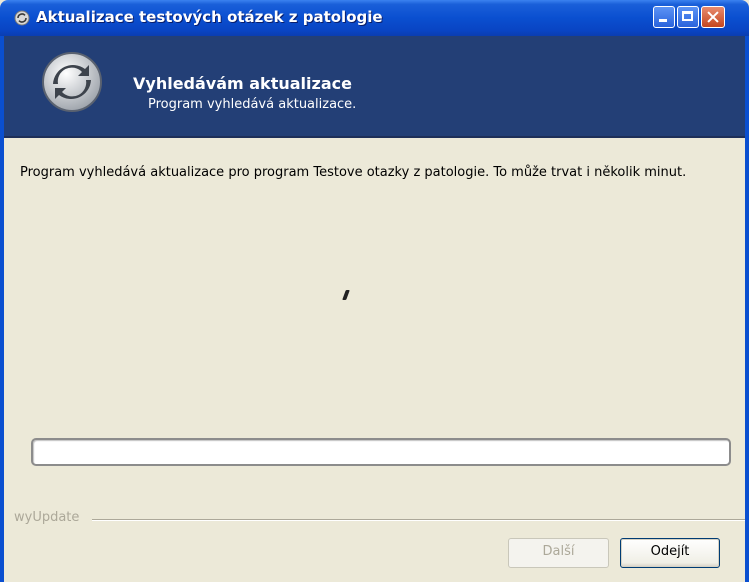  Describe the element at coordinates (381, 452) in the screenshot. I see `progress-bar` at that location.